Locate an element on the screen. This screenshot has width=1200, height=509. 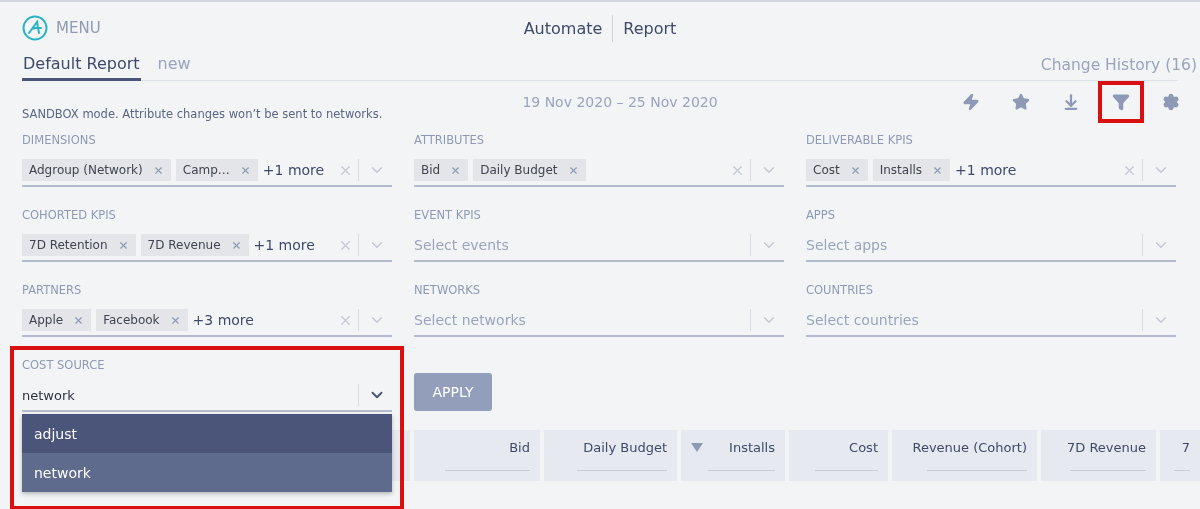
field-label: PARTNERS is located at coordinates (52, 291).